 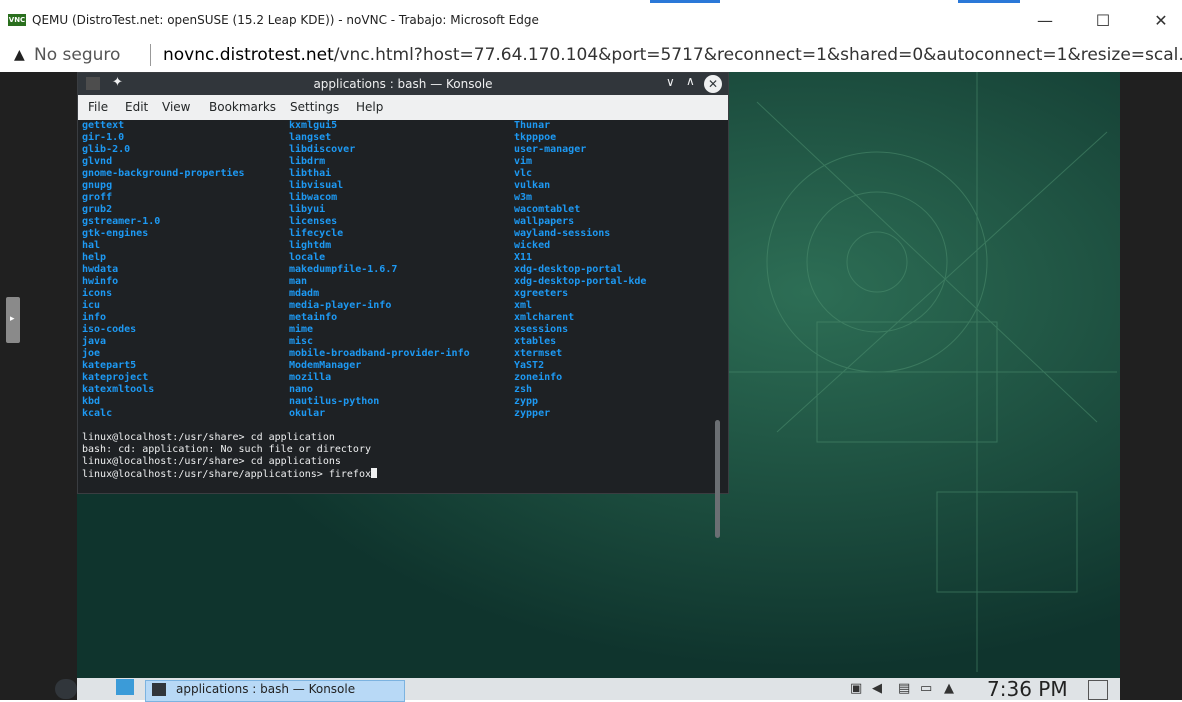 I want to click on konsole-task-icon, so click(x=159, y=689).